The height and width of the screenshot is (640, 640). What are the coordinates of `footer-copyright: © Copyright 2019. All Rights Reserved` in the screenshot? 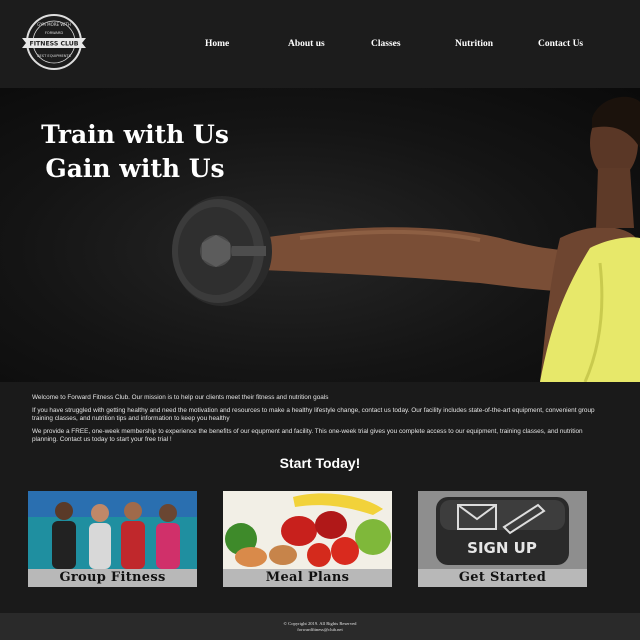 It's located at (320, 623).